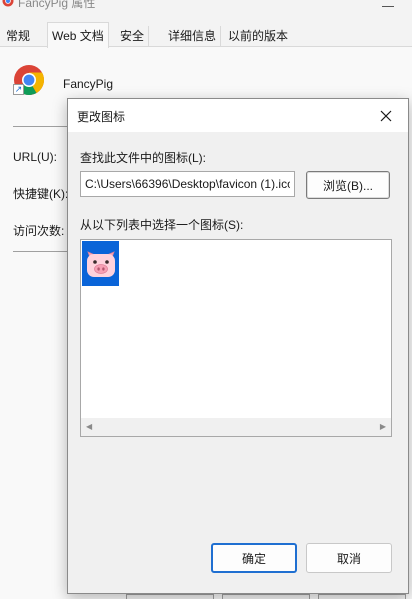 The height and width of the screenshot is (599, 412). I want to click on file-label: 查找此文件中的图标(L):, so click(143, 158).